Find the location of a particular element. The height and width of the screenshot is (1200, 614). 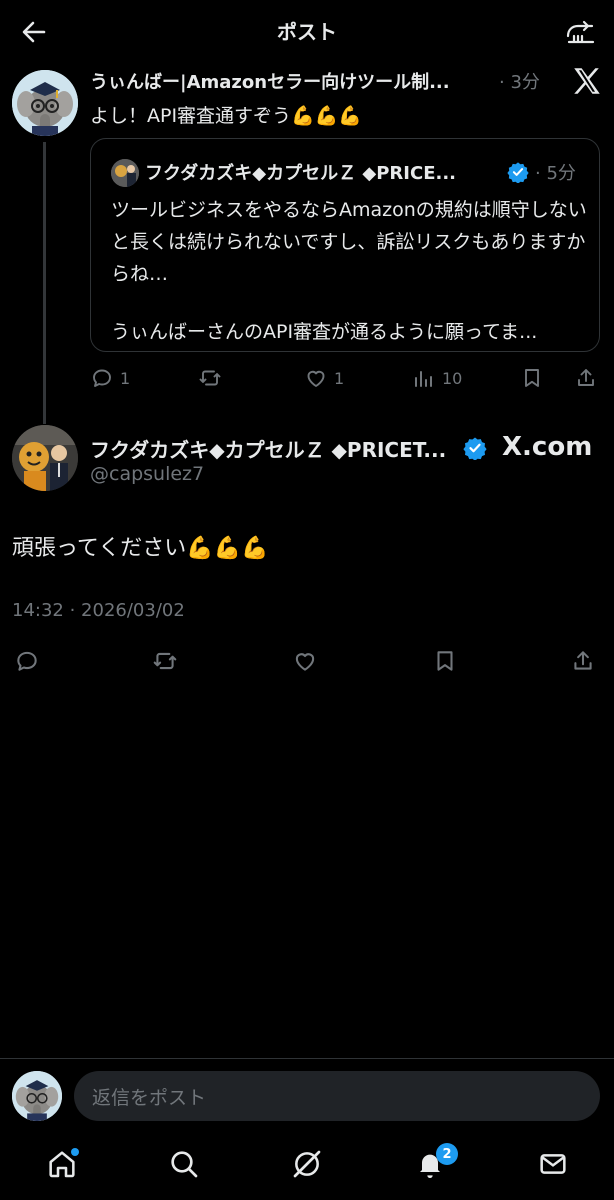

views-button: 10 is located at coordinates (437, 378).